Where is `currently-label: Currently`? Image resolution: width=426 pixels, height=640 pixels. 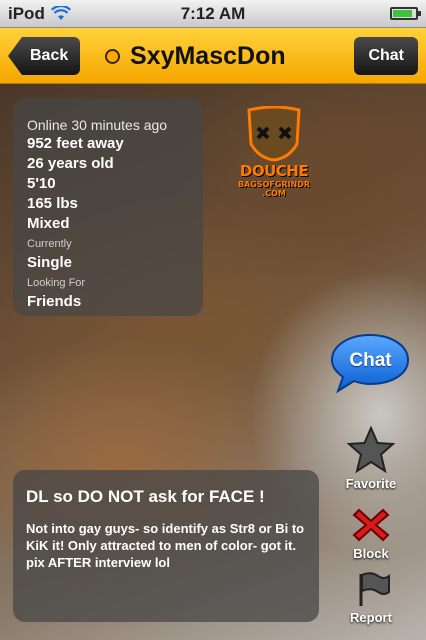
currently-label: Currently is located at coordinates (49, 244).